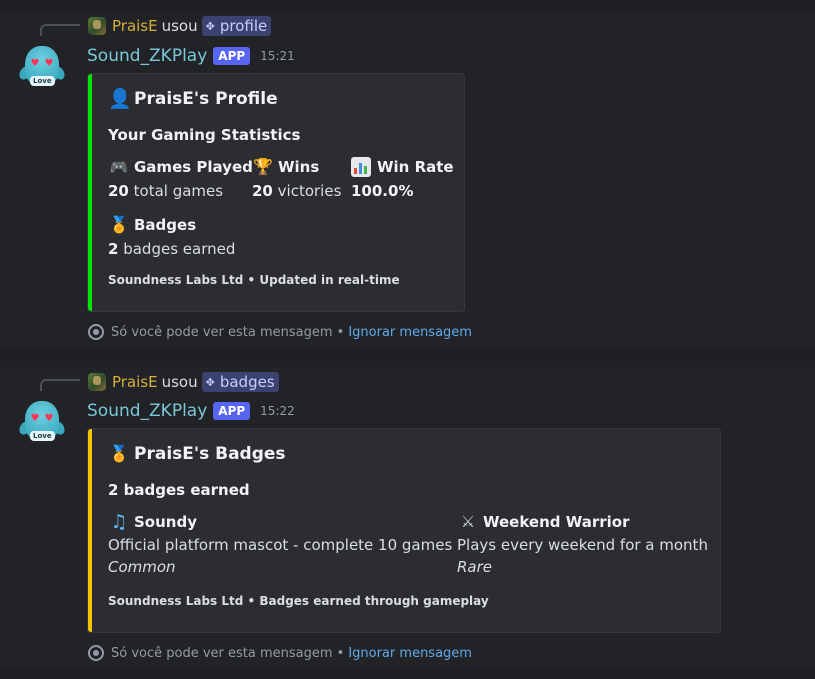 This screenshot has height=679, width=815. I want to click on badge-rarity: Common, so click(142, 567).